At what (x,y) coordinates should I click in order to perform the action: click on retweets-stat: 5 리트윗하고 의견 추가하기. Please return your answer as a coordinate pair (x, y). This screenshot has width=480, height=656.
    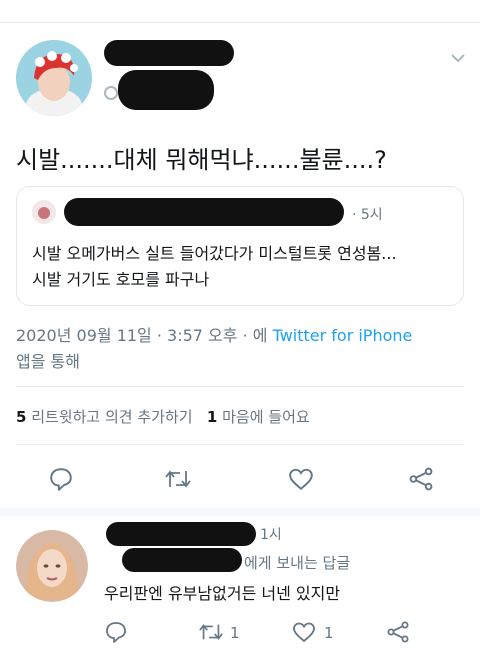
    Looking at the image, I should click on (106, 417).